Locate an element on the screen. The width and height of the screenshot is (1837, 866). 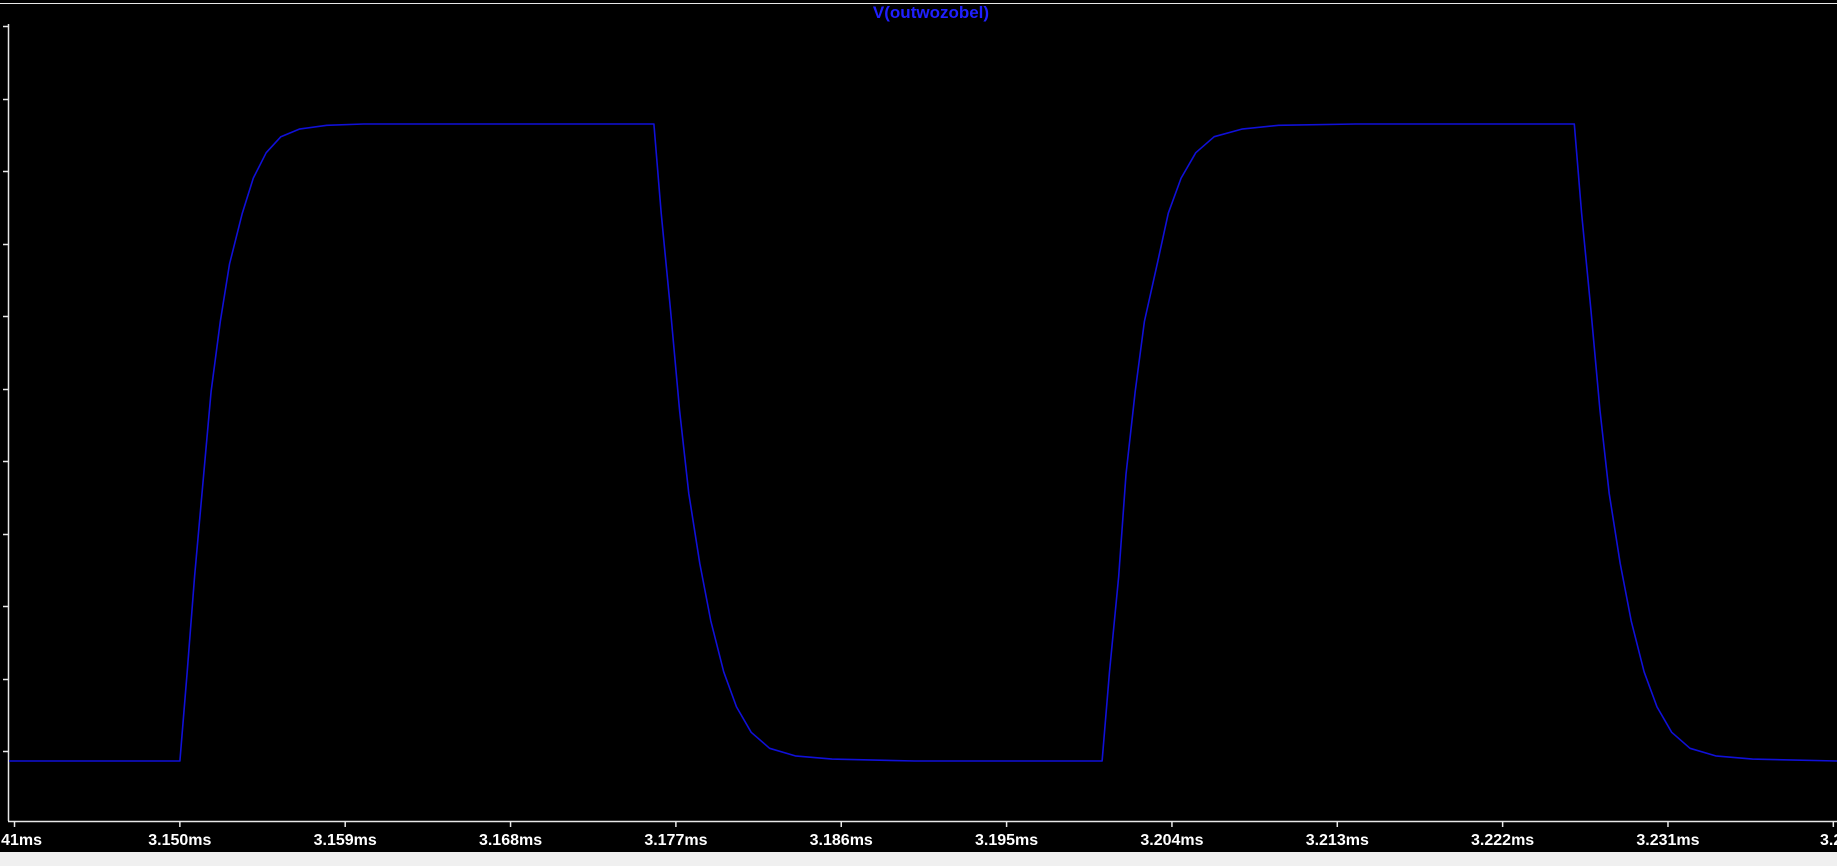
x-tick-label: 3.213ms is located at coordinates (1337, 840).